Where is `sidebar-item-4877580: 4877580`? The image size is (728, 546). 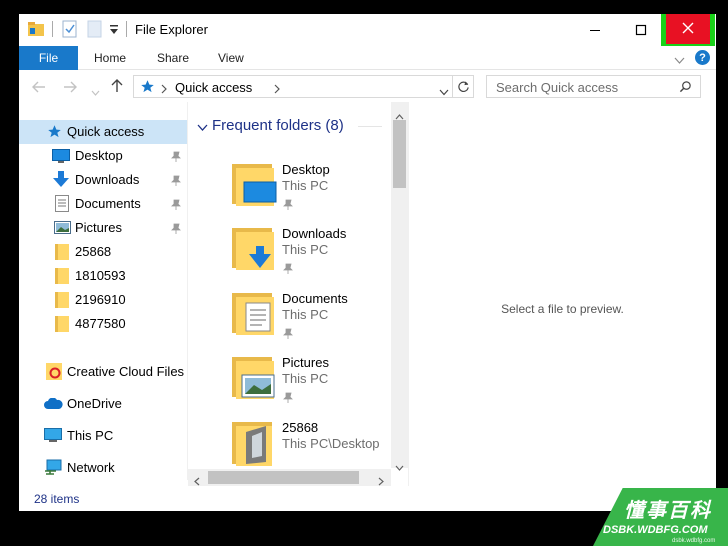
sidebar-item-4877580: 4877580 is located at coordinates (103, 324).